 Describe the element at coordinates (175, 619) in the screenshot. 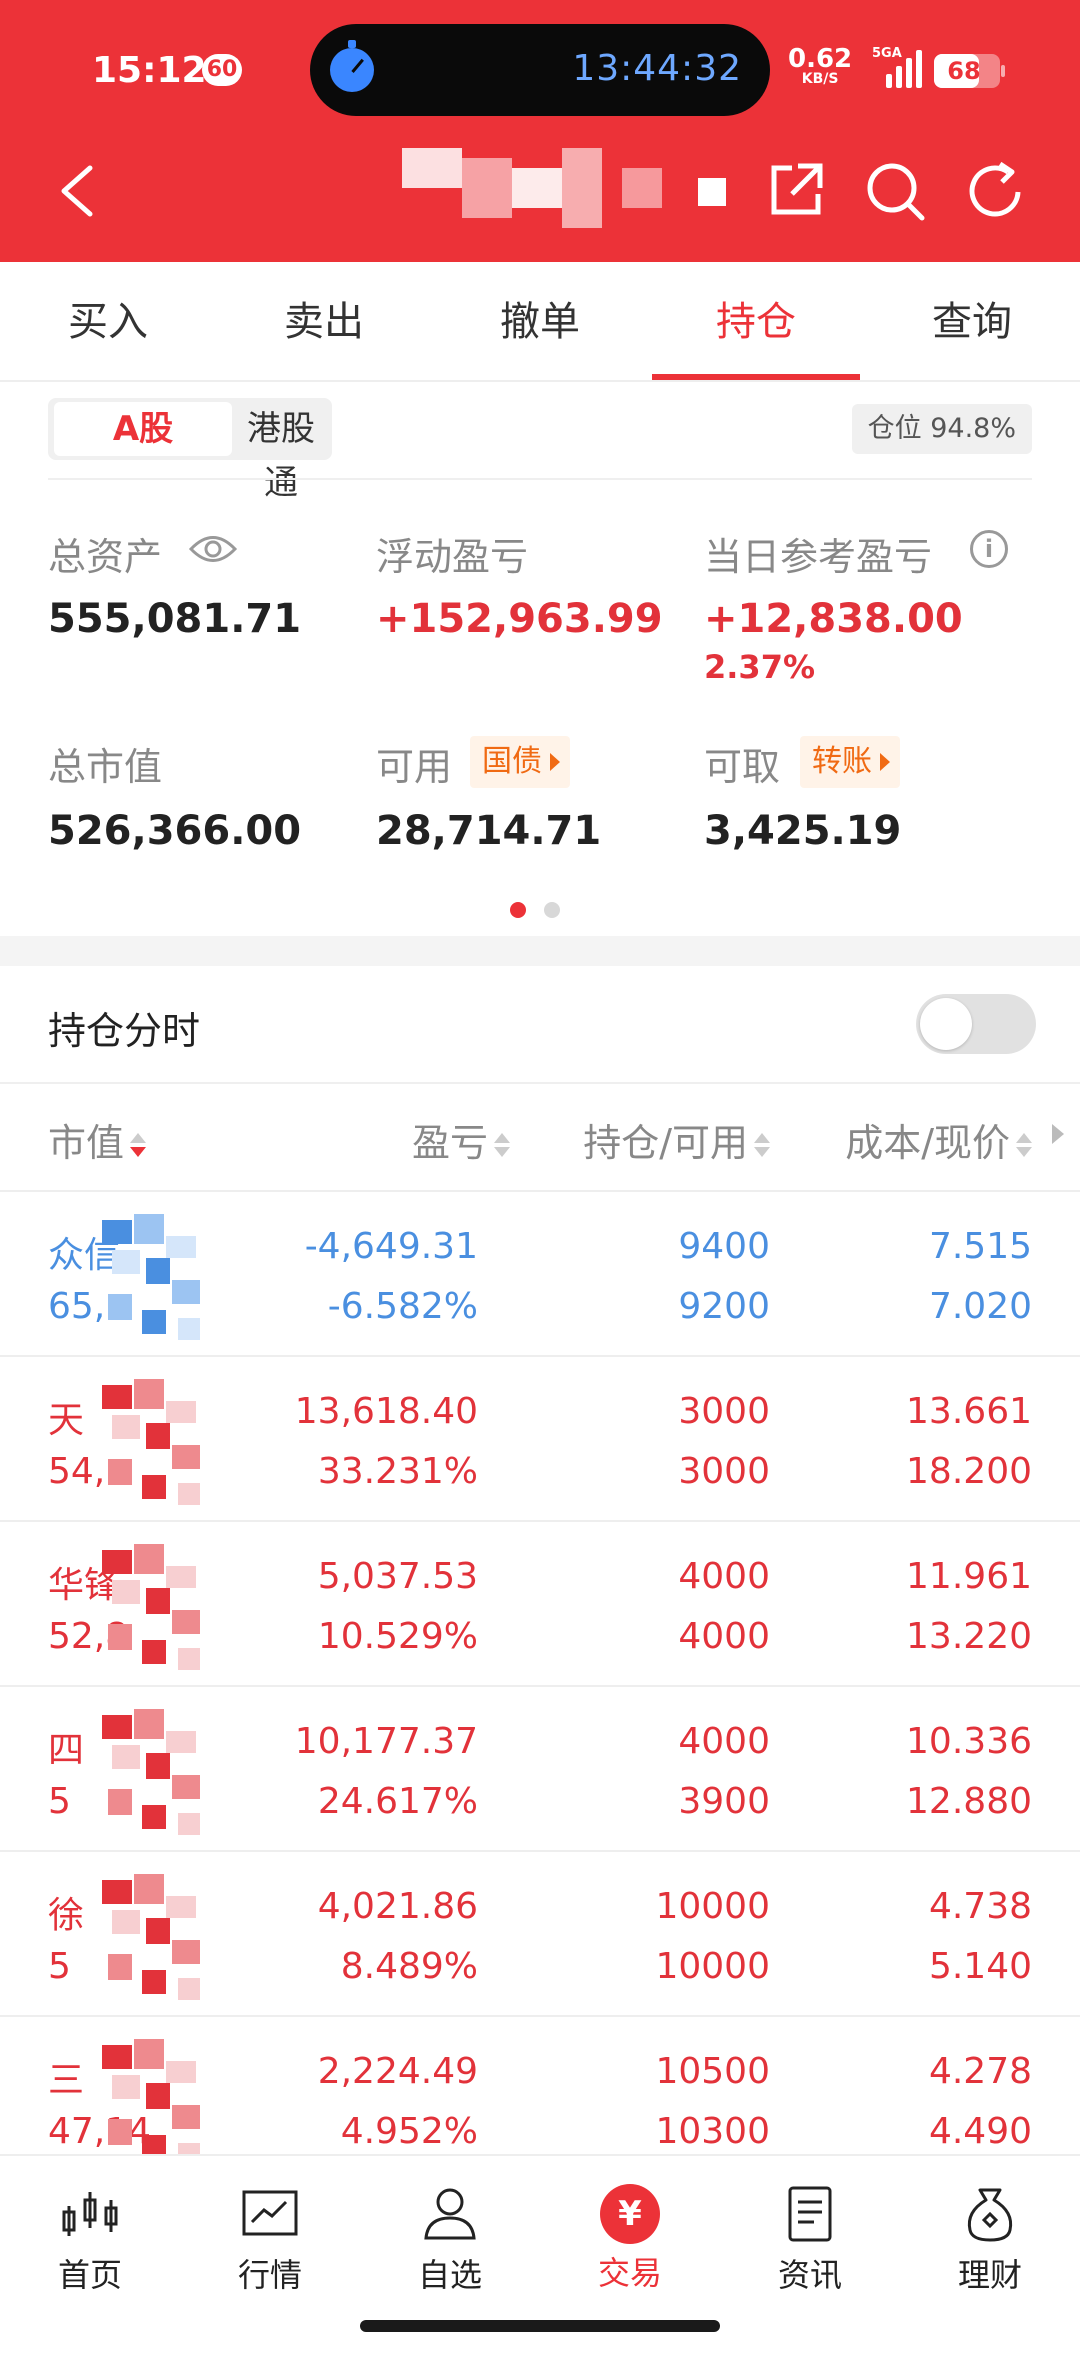

I see `total-assets-value: 555,081.71` at that location.